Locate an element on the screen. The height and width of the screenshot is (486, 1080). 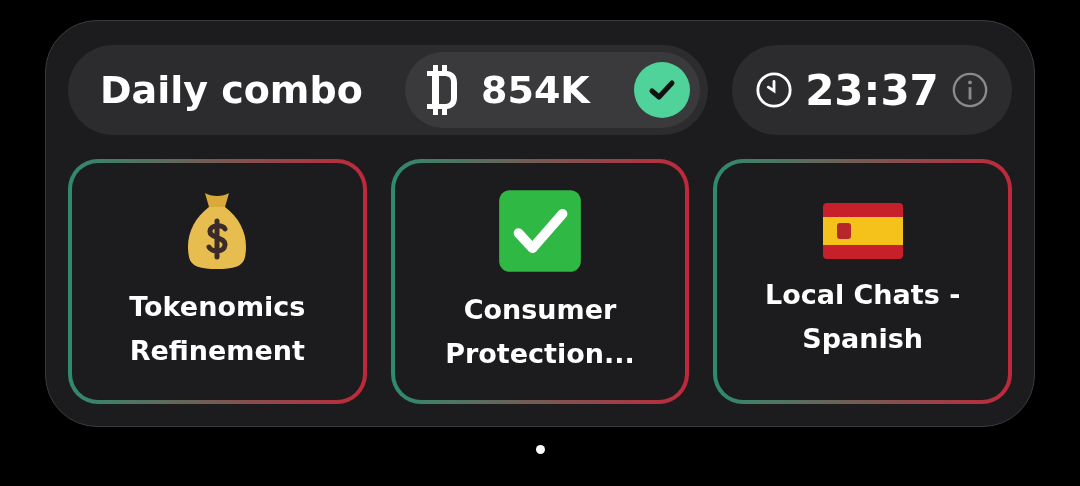
info-icon is located at coordinates (969, 90).